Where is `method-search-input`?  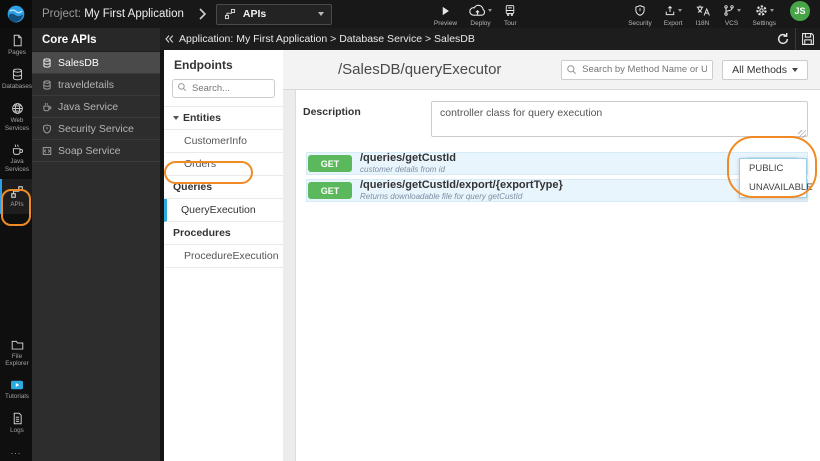 method-search-input is located at coordinates (637, 69).